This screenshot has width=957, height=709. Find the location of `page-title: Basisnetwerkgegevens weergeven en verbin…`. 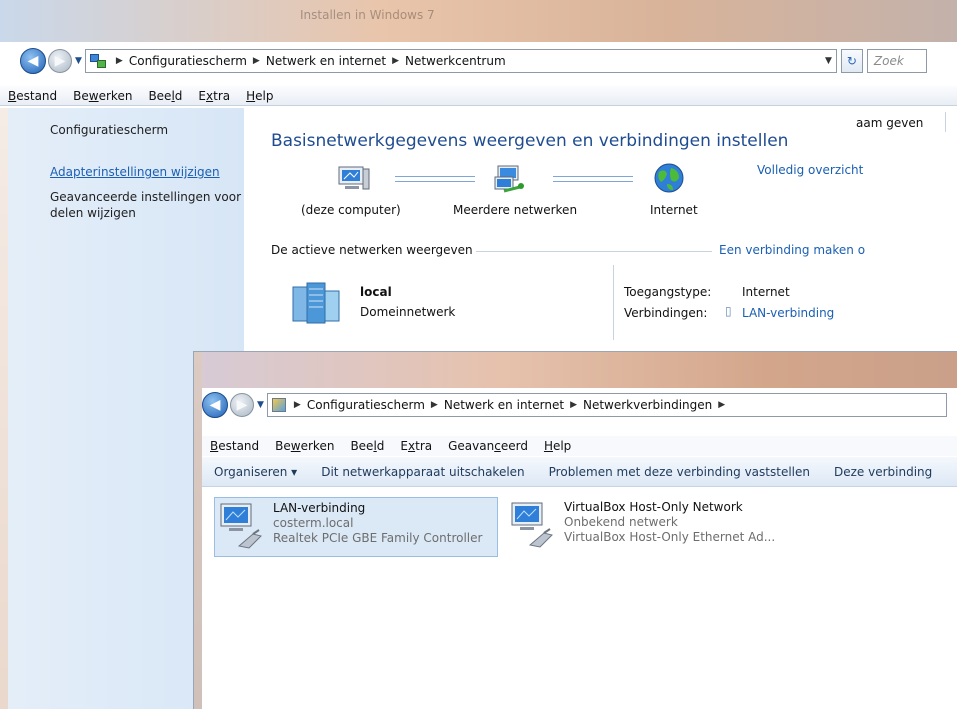

page-title: Basisnetwerkgegevens weergeven en verbin… is located at coordinates (530, 141).